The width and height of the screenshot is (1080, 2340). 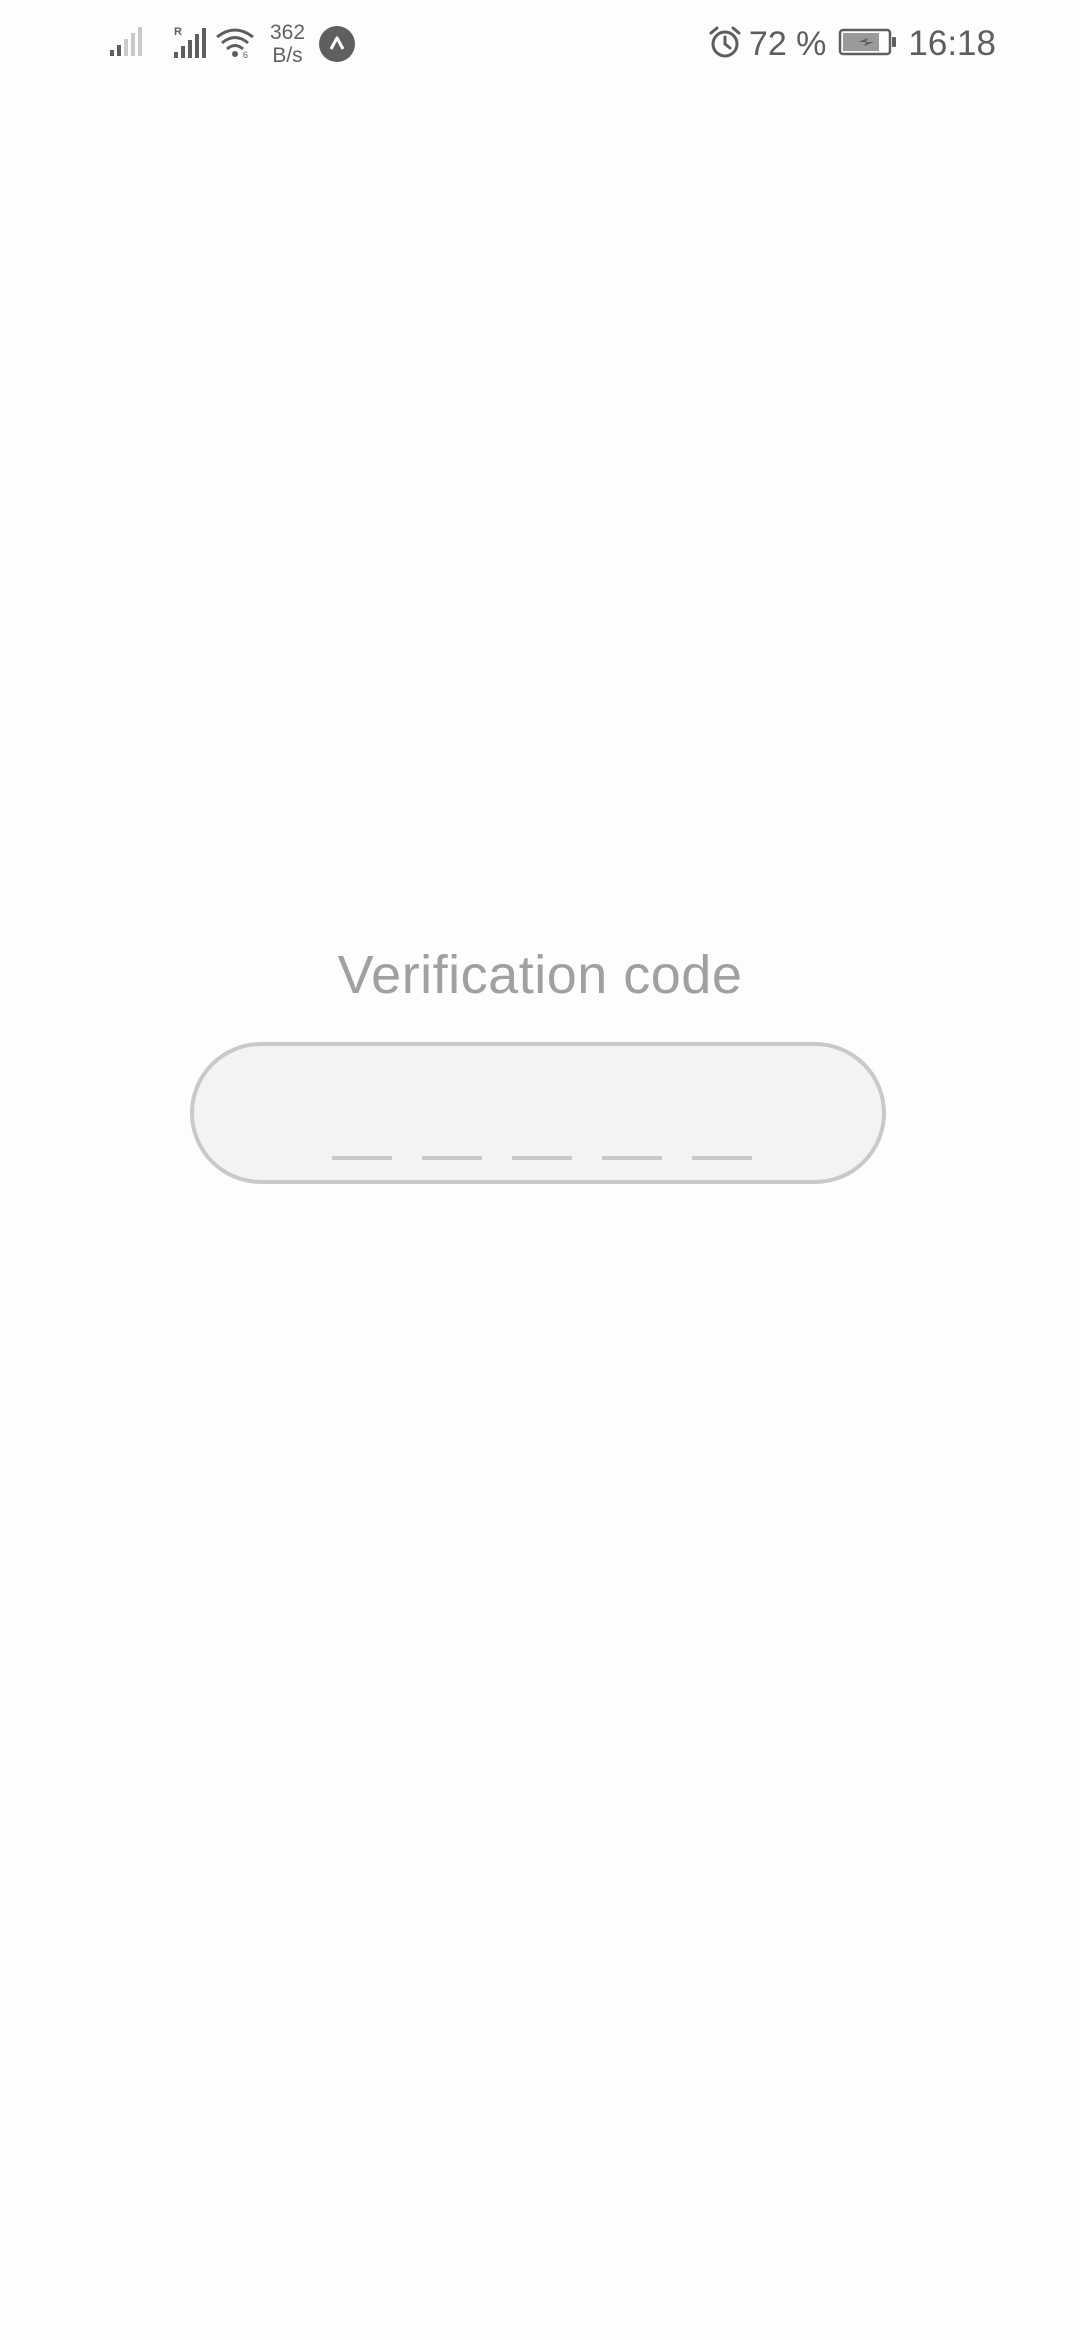 I want to click on status-bar: R 6 362 B/s 72 % 16:18, so click(x=540, y=44).